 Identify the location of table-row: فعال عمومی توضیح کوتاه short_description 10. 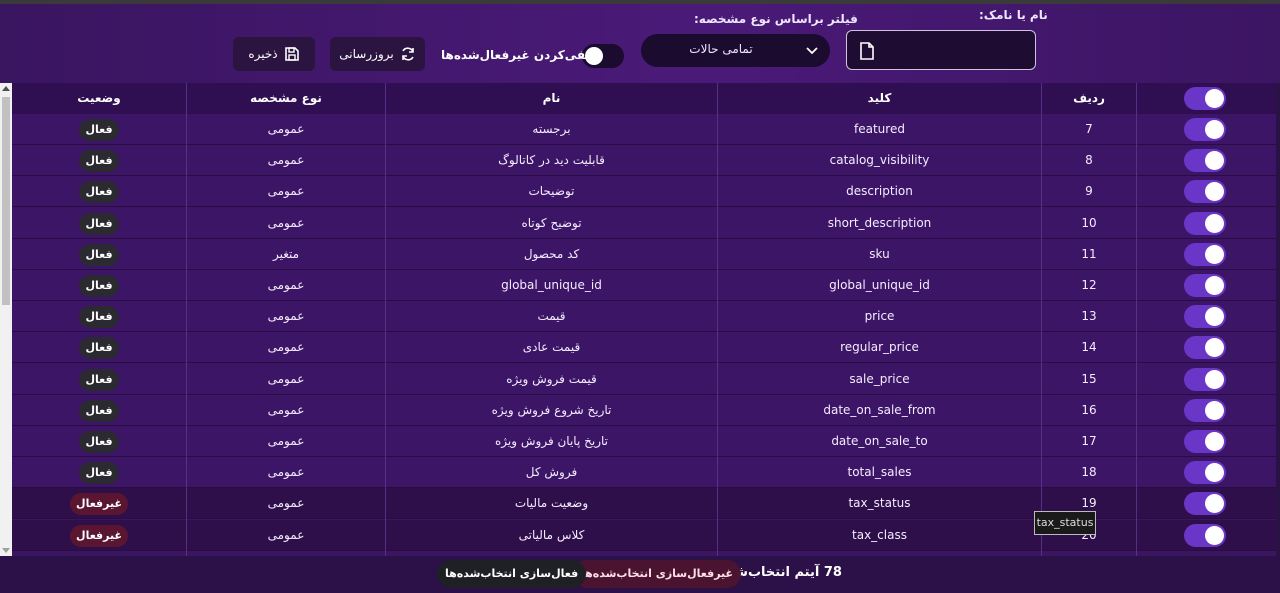
(644, 223).